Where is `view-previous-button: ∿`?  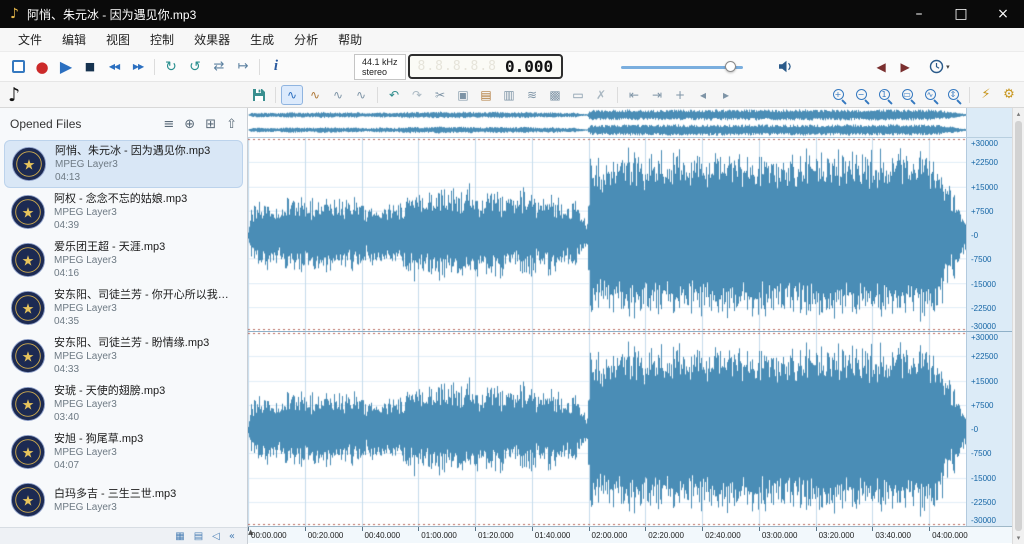
view-previous-button: ∿ is located at coordinates (338, 95).